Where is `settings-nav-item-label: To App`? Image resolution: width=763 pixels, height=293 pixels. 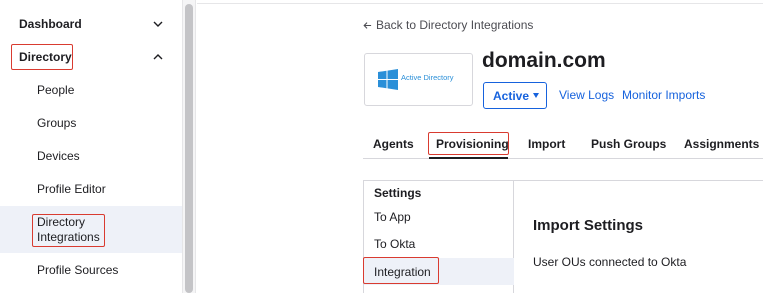
settings-nav-item-label: To App is located at coordinates (392, 217).